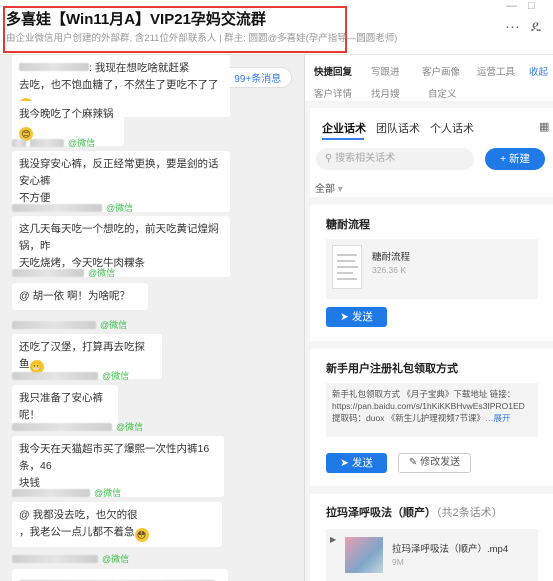 The image size is (553, 581). I want to click on side-panel-nav: 快捷回复 写跟进 客户画像 运营工具 收起 客户详情 找月嫂 自定义, so click(429, 78).